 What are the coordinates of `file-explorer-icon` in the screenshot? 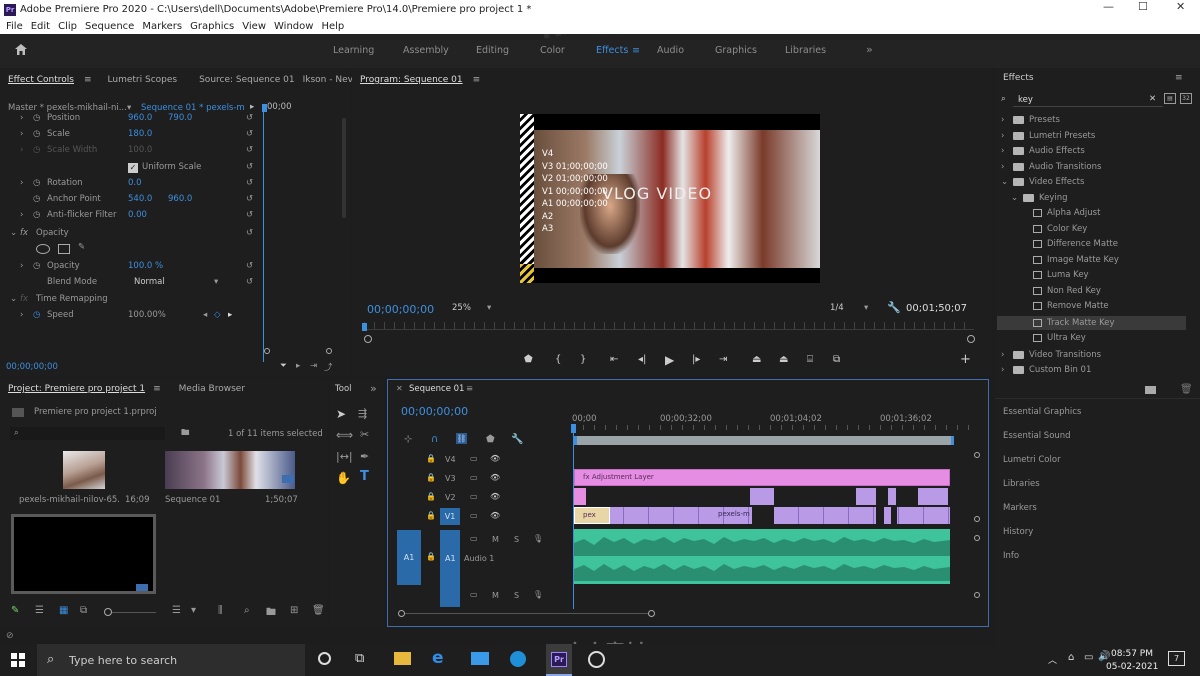 It's located at (402, 658).